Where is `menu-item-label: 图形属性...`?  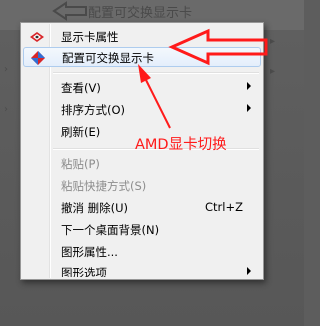
menu-item-label: 图形属性... is located at coordinates (89, 252).